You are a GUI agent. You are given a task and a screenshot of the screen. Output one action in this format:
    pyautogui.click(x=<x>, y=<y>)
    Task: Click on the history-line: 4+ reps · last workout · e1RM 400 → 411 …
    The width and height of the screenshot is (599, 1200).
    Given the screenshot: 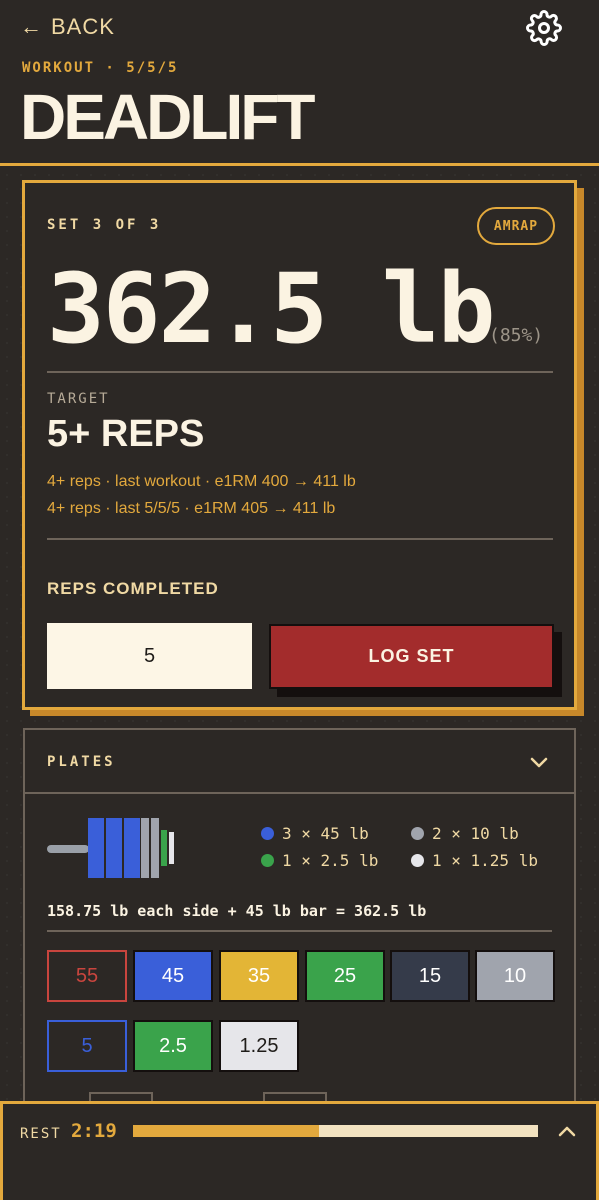 What is the action you would take?
    pyautogui.click(x=201, y=481)
    